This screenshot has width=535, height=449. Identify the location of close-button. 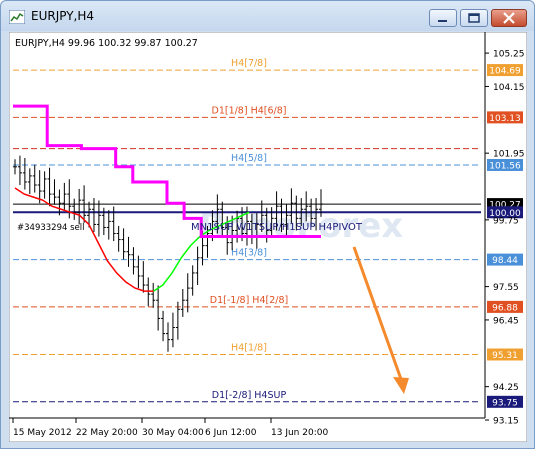
(509, 18).